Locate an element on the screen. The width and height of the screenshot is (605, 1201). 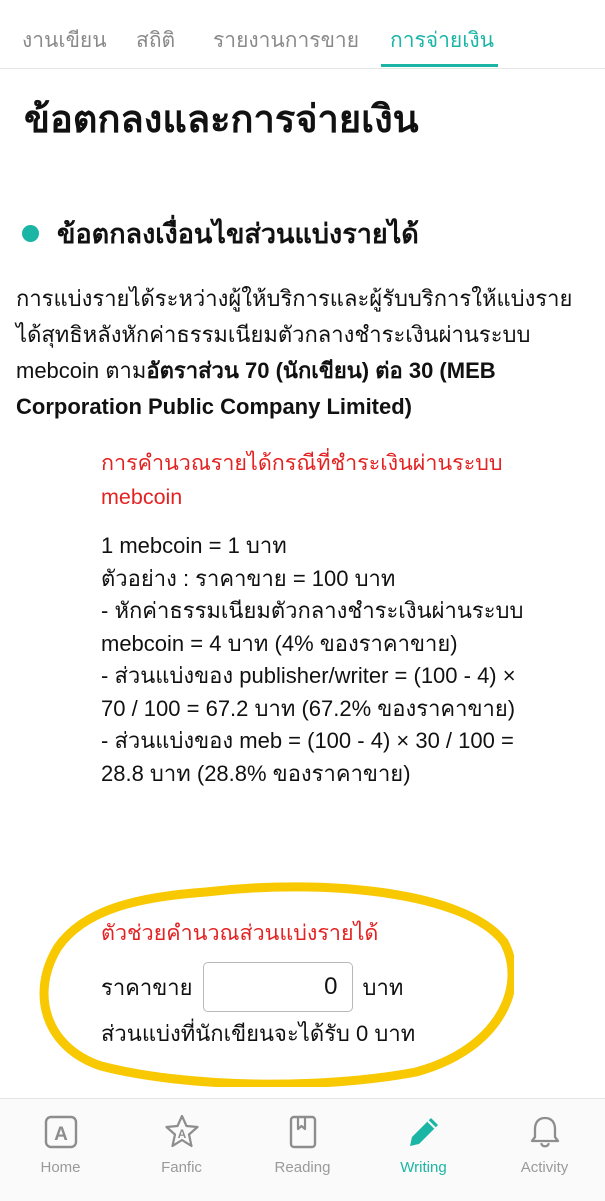
nav-reading: Reading is located at coordinates (302, 1150).